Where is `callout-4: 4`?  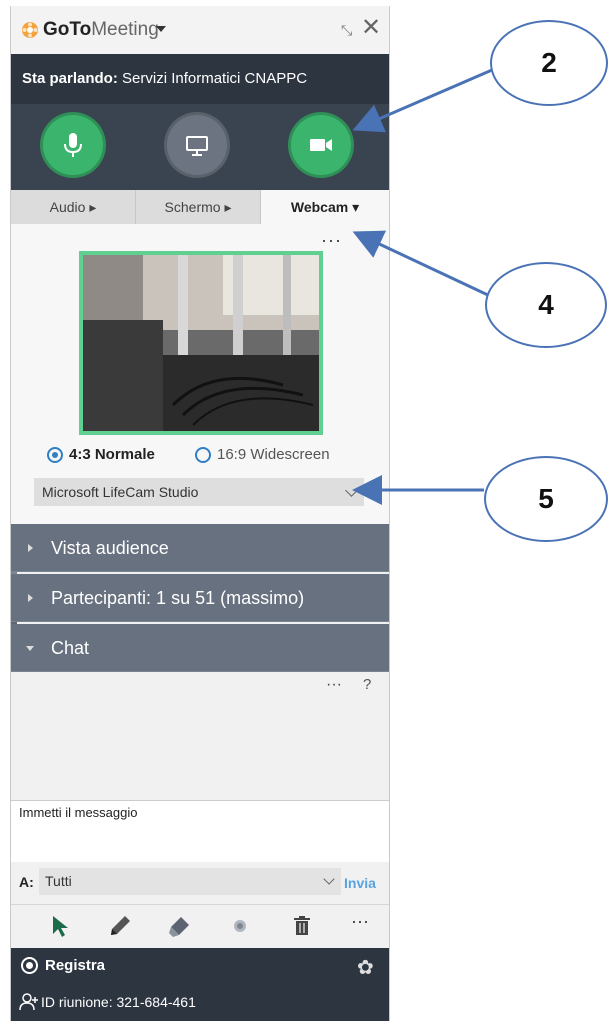 callout-4: 4 is located at coordinates (546, 305).